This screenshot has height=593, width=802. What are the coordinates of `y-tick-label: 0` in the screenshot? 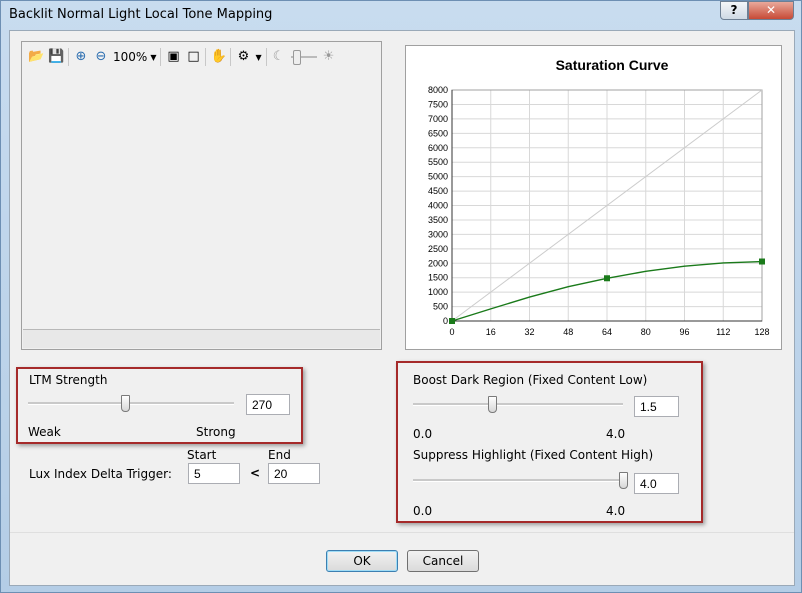 It's located at (445, 321).